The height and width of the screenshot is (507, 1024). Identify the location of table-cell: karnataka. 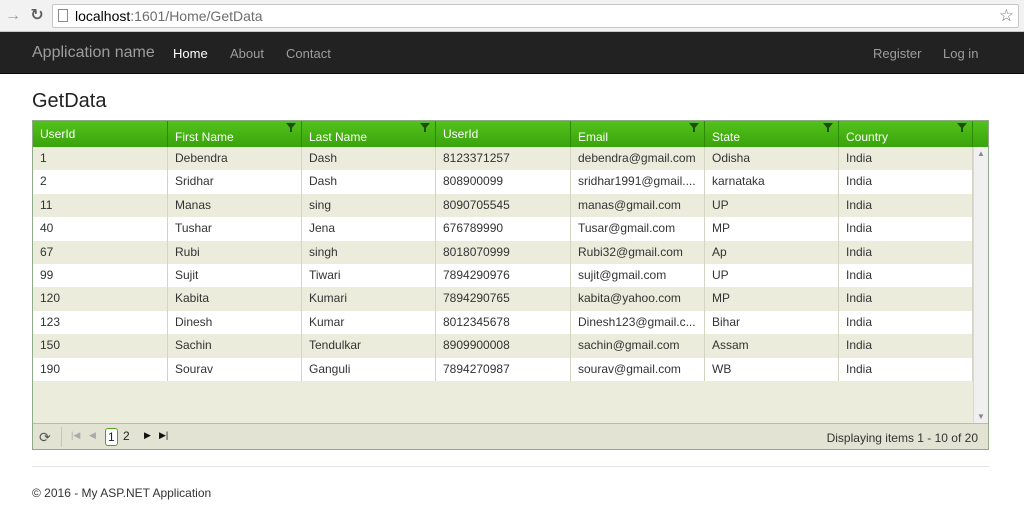
(772, 182).